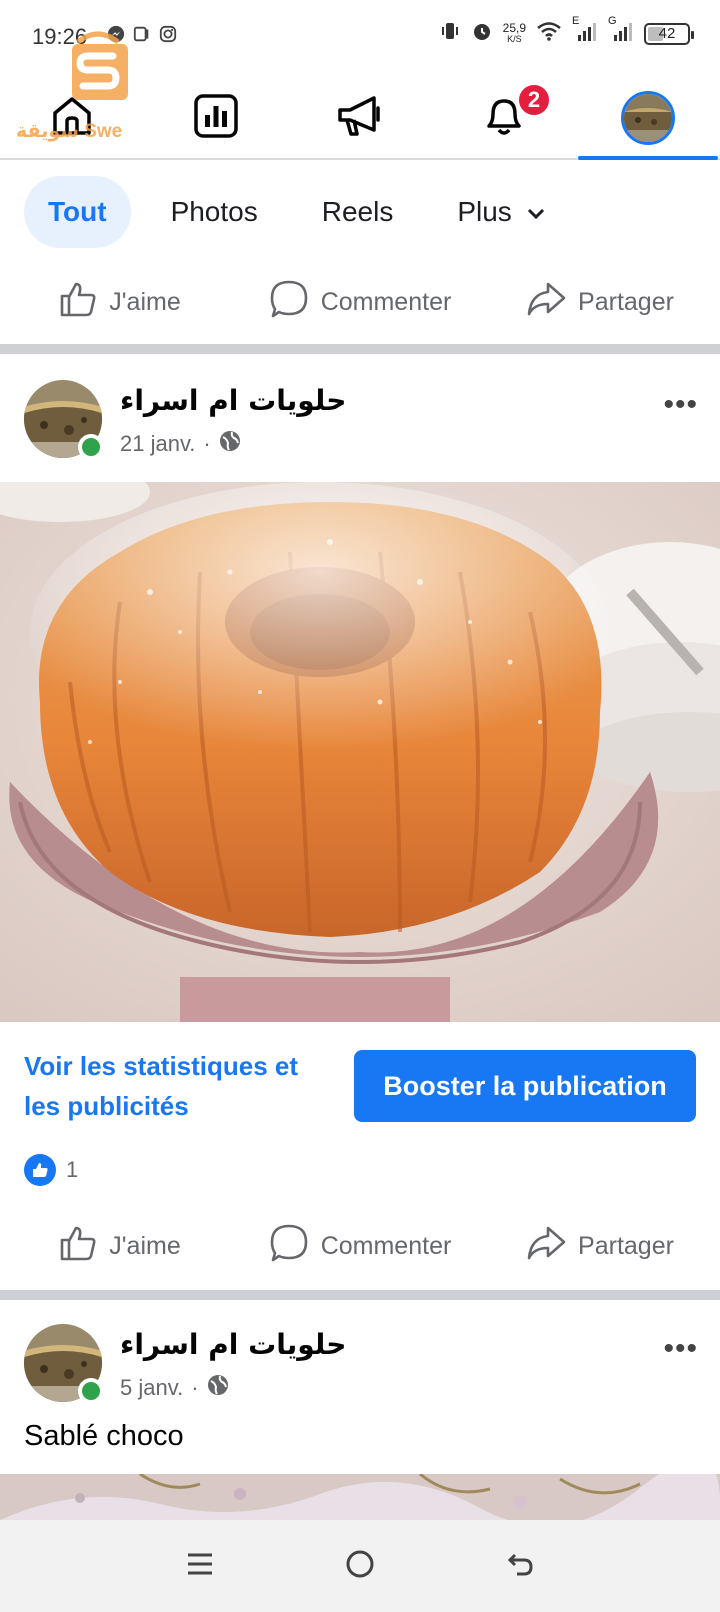  What do you see at coordinates (157, 444) in the screenshot?
I see `post-date: 21 janv.` at bounding box center [157, 444].